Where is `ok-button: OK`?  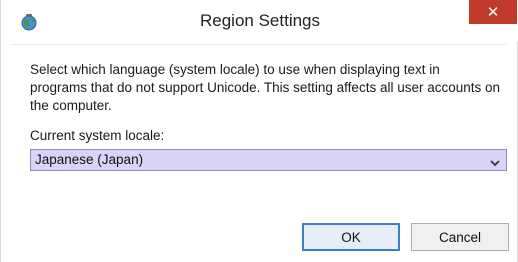 ok-button: OK is located at coordinates (351, 237).